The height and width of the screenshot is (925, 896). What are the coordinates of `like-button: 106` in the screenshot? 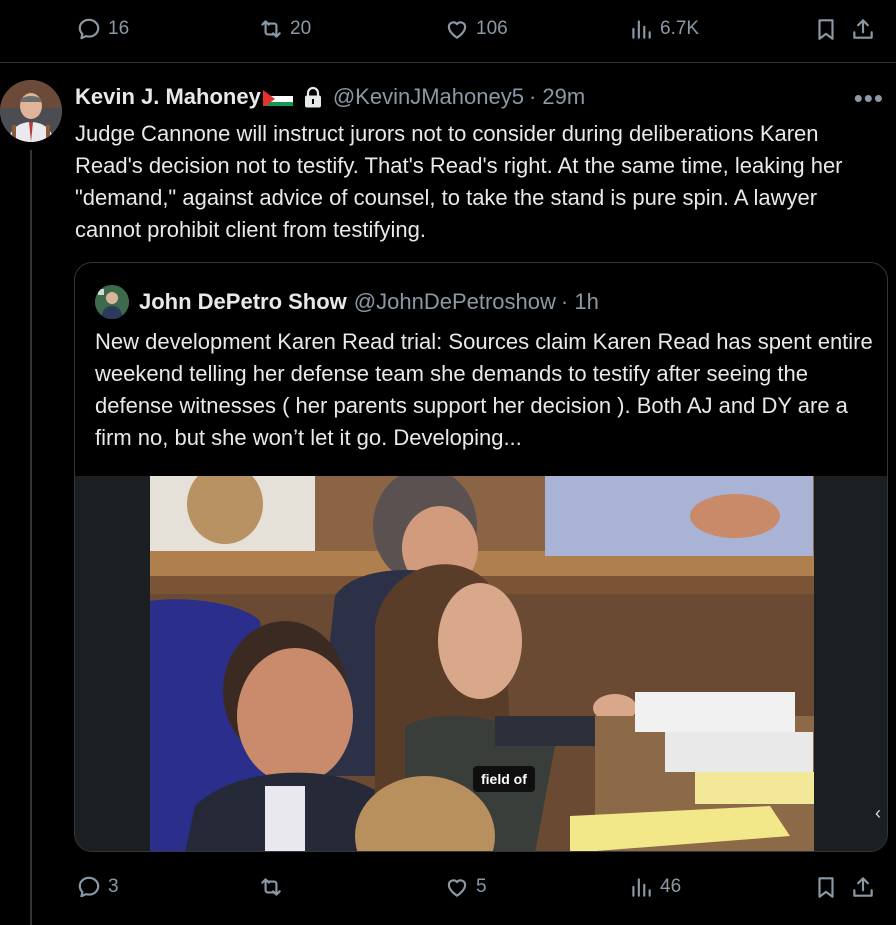 It's located at (476, 29).